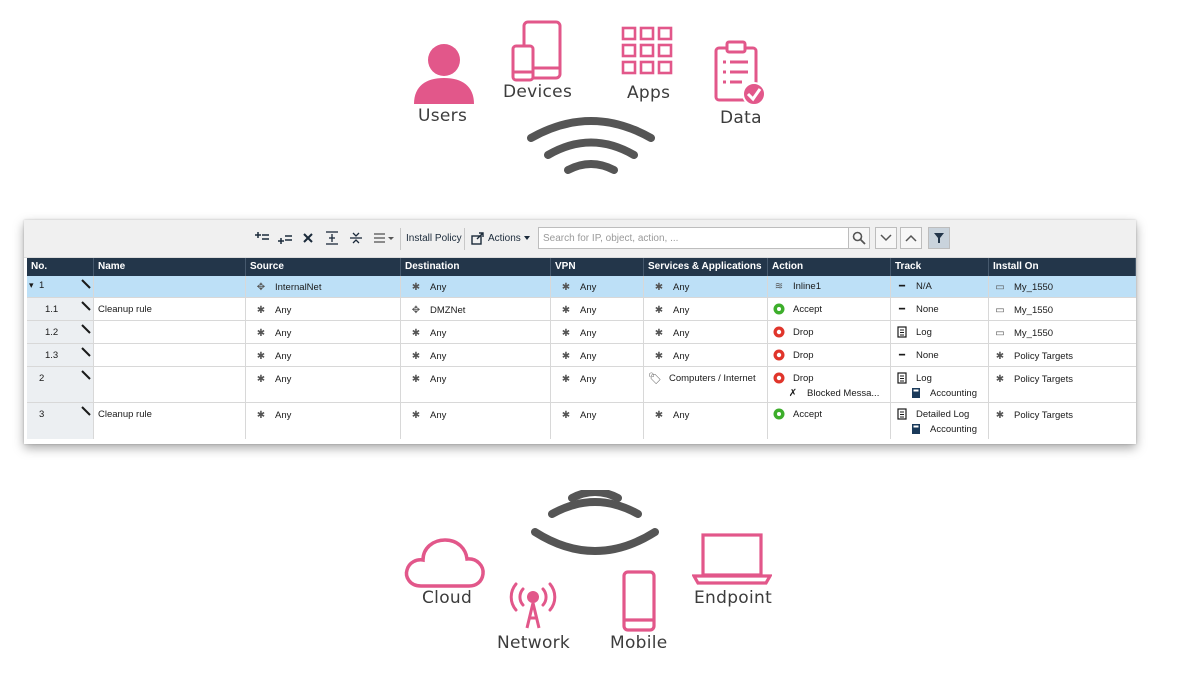  What do you see at coordinates (902, 378) in the screenshot?
I see `log-icon` at bounding box center [902, 378].